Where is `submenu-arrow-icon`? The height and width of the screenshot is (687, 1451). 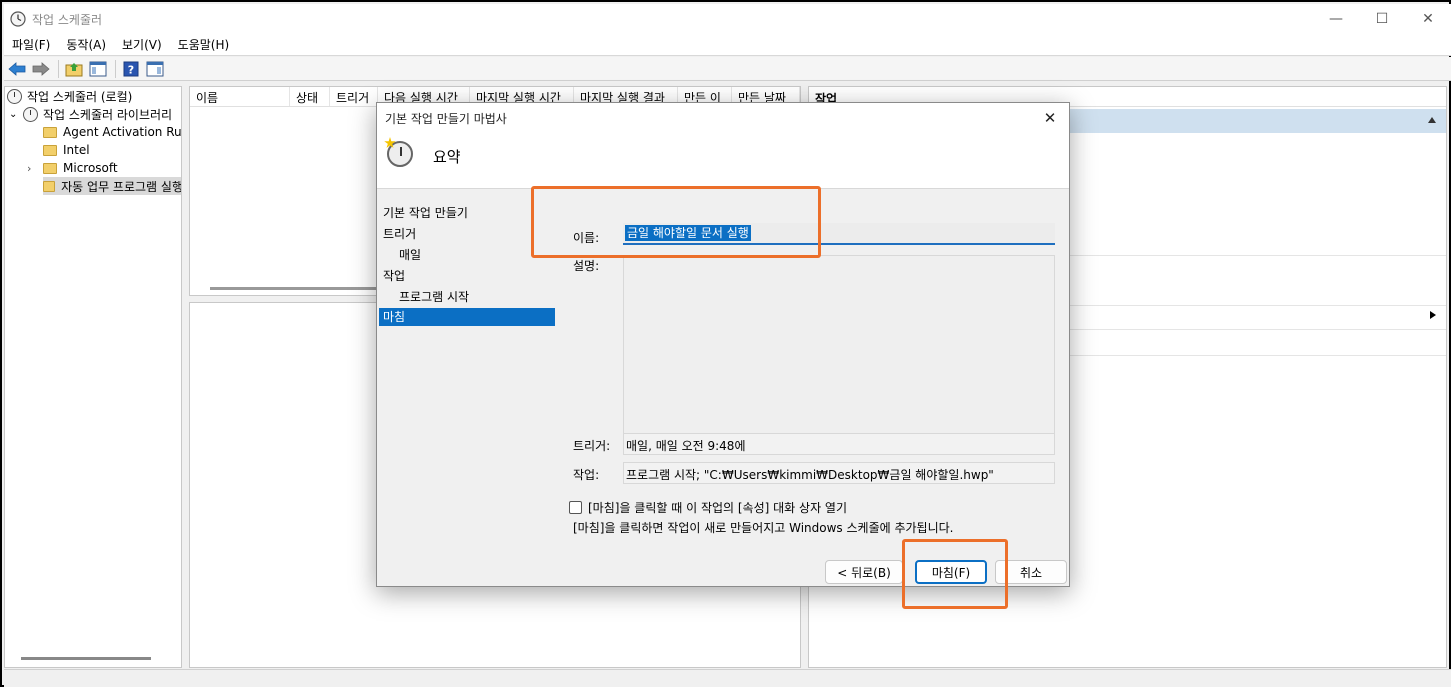 submenu-arrow-icon is located at coordinates (1433, 315).